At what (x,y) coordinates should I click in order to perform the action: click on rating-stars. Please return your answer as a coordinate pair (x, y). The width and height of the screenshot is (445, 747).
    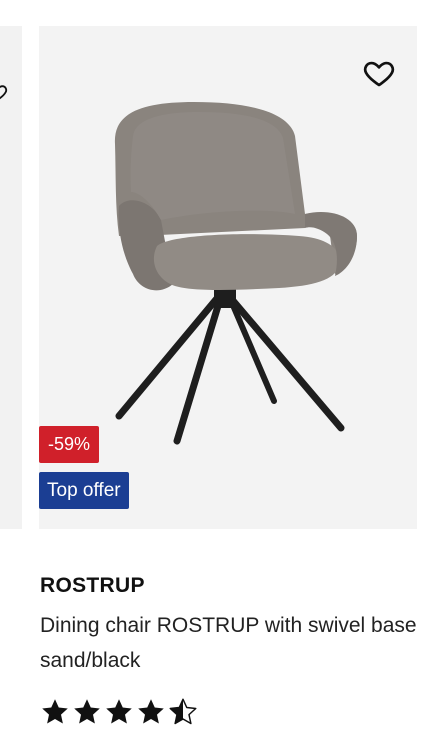
    Looking at the image, I should click on (119, 712).